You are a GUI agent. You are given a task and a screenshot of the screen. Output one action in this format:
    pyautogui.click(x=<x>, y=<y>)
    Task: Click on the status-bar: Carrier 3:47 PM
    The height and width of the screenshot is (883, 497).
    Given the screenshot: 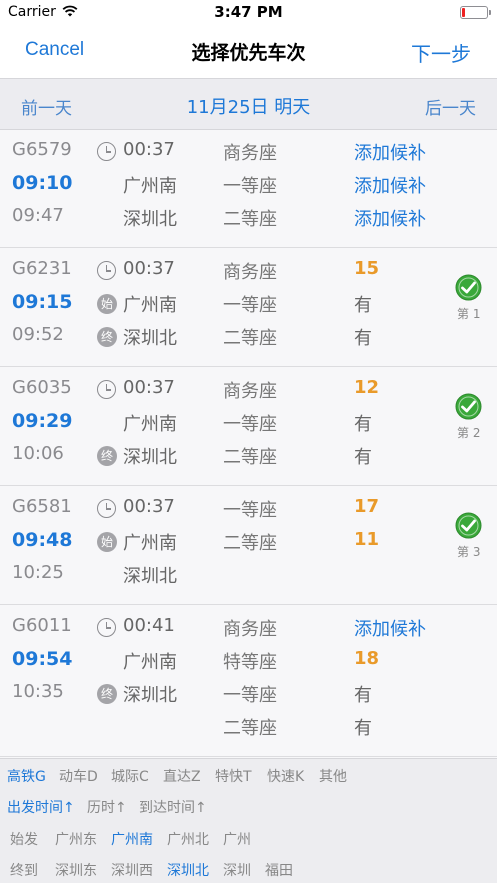 What is the action you would take?
    pyautogui.click(x=248, y=13)
    